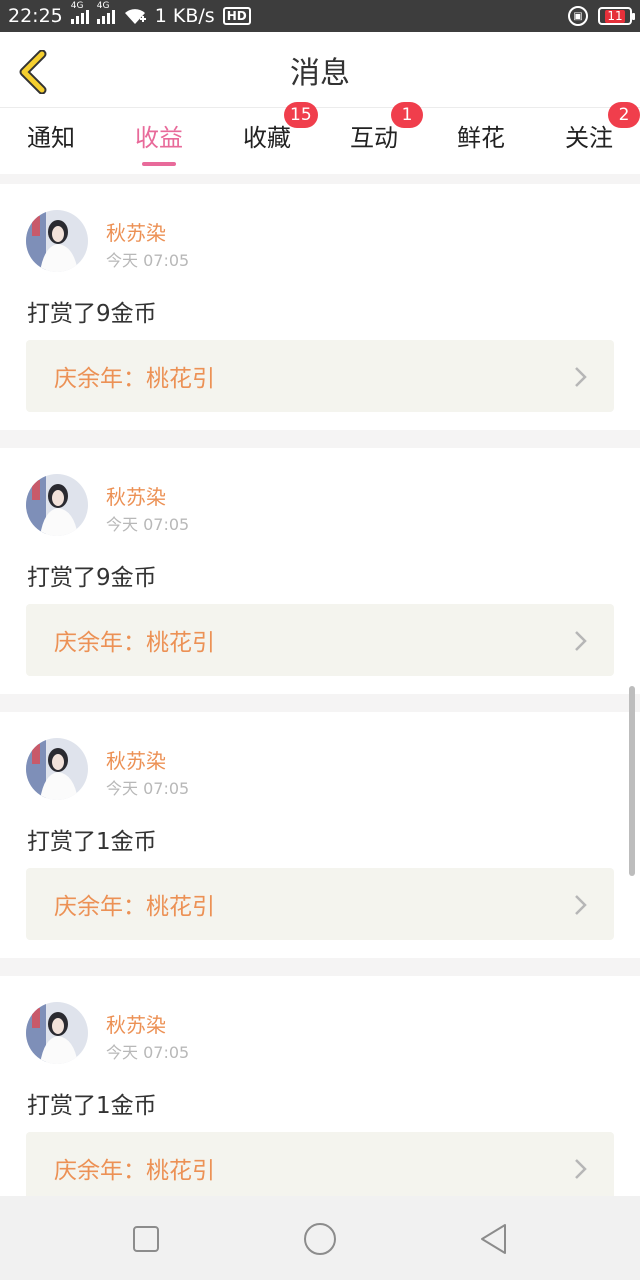  Describe the element at coordinates (236, 16) in the screenshot. I see `hd-icon: HD` at that location.